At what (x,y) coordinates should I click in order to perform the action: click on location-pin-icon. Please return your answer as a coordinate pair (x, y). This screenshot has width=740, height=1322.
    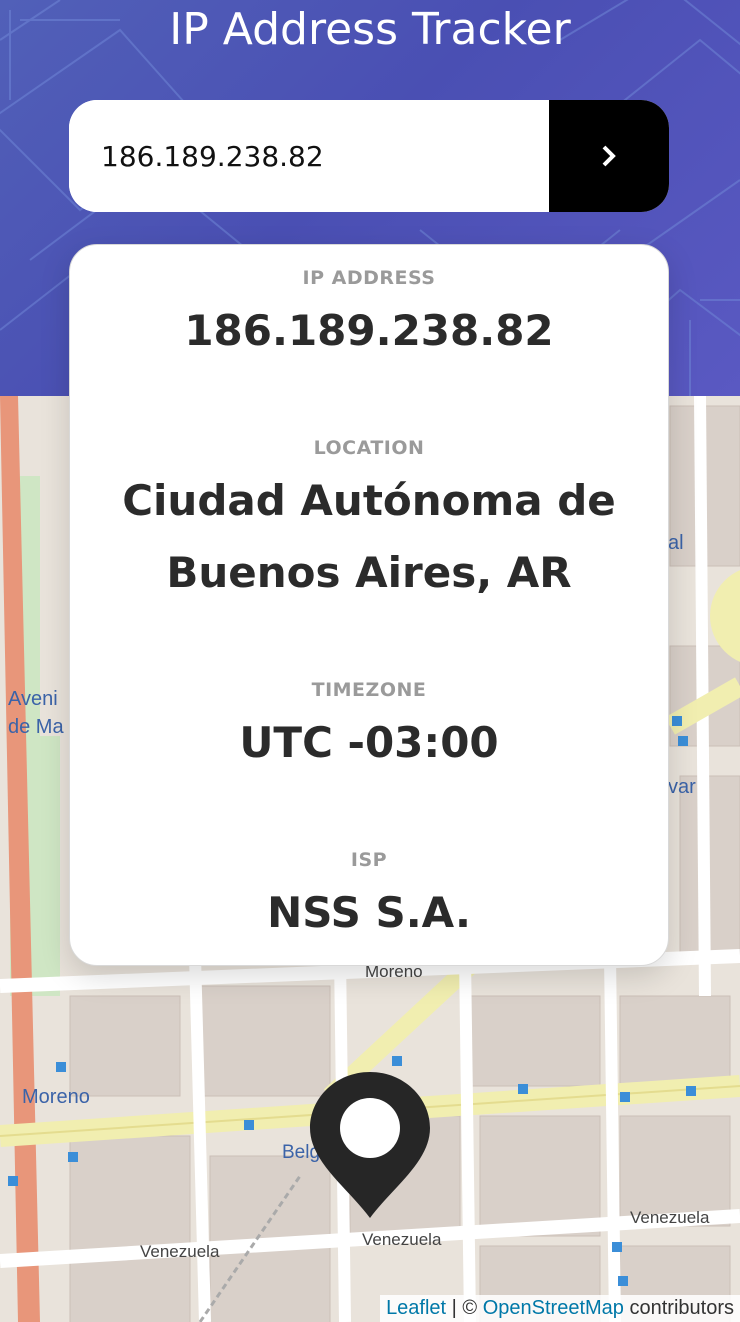
    Looking at the image, I should click on (370, 1145).